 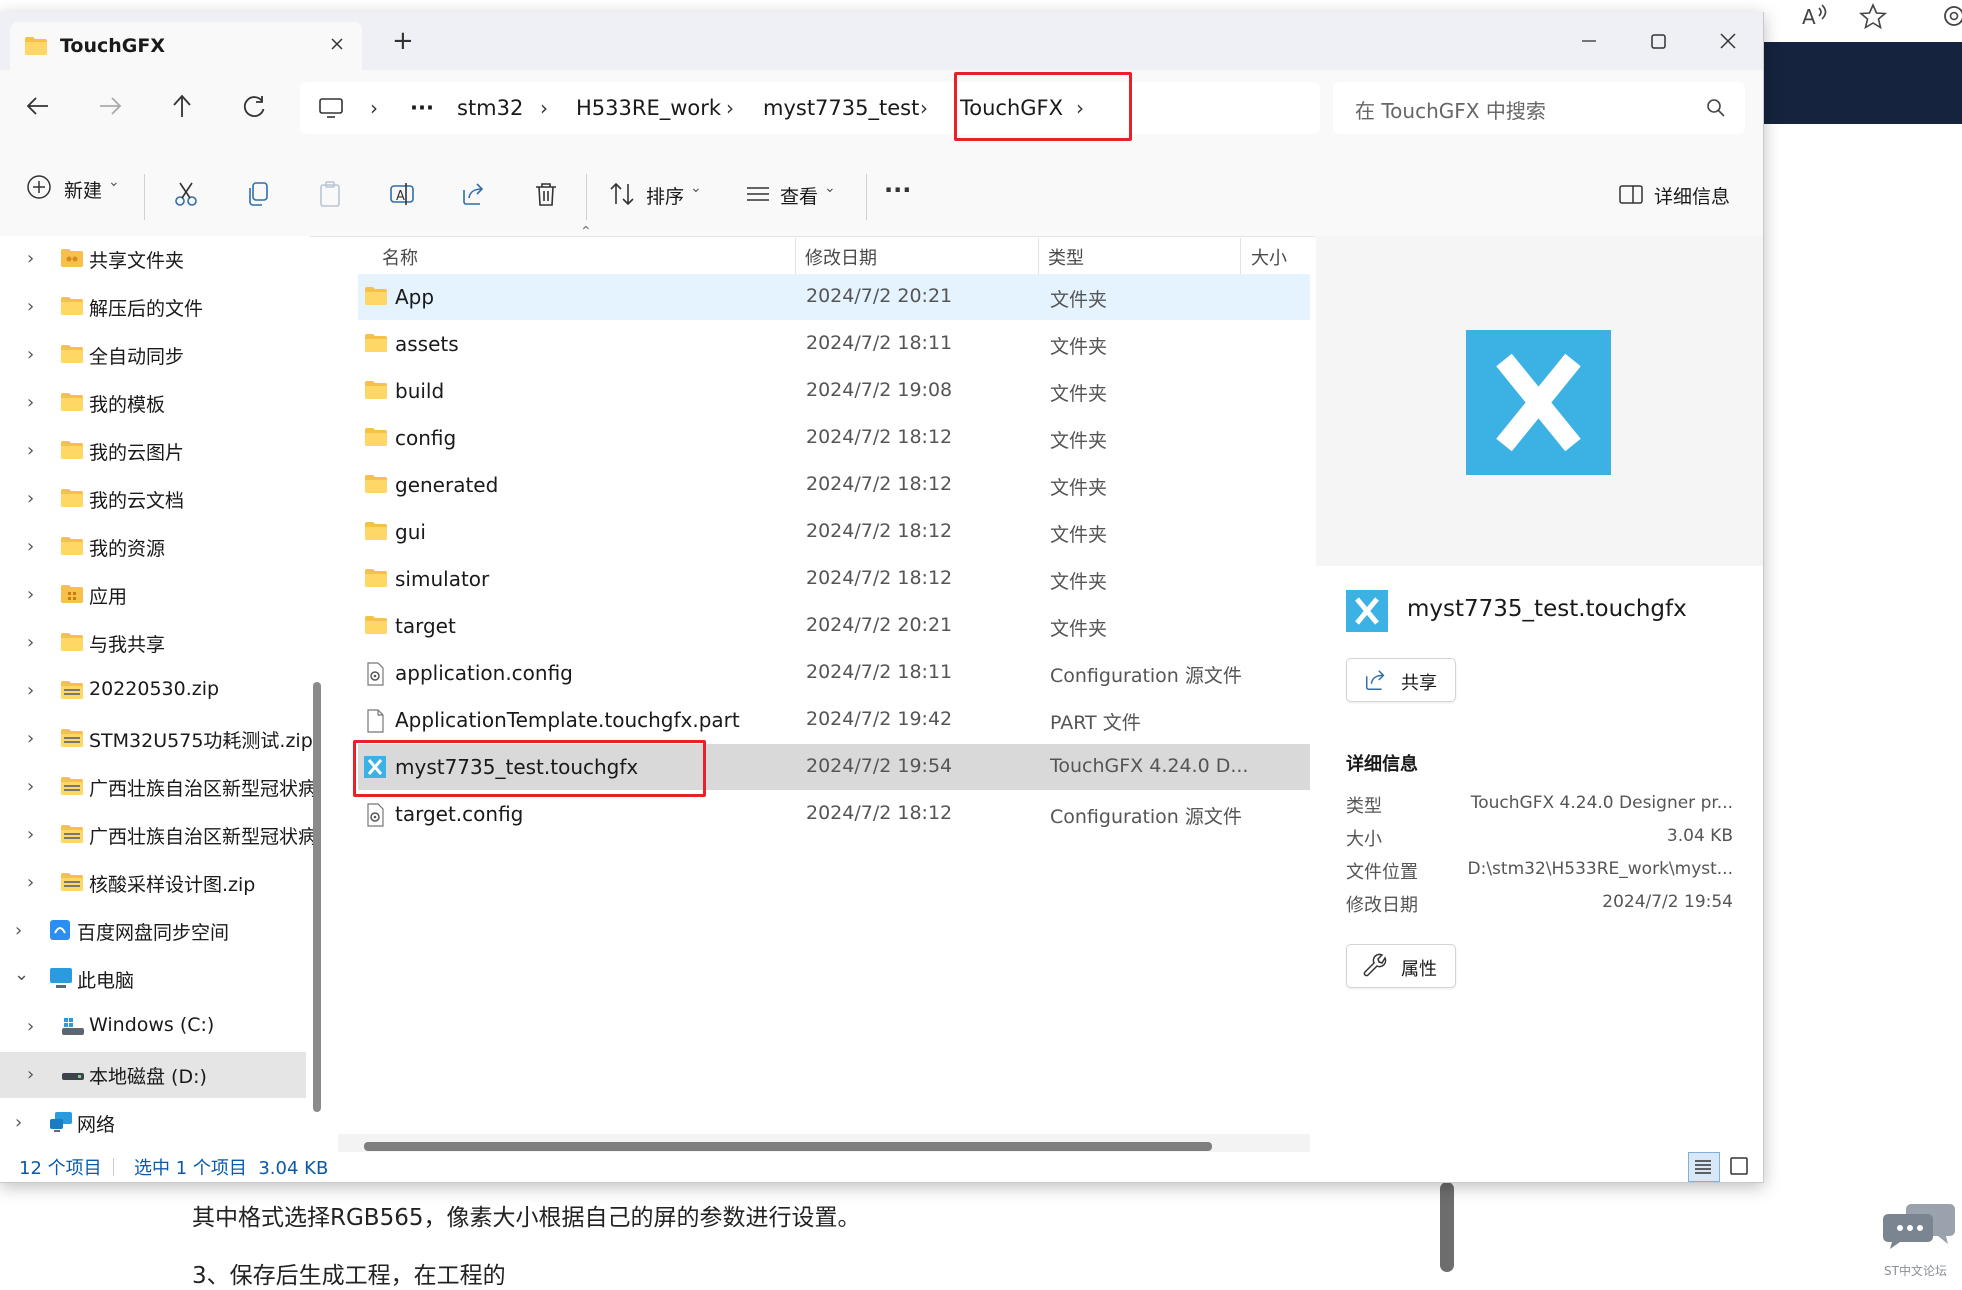 What do you see at coordinates (153, 595) in the screenshot?
I see `sidebar-item-apps: › 应用` at bounding box center [153, 595].